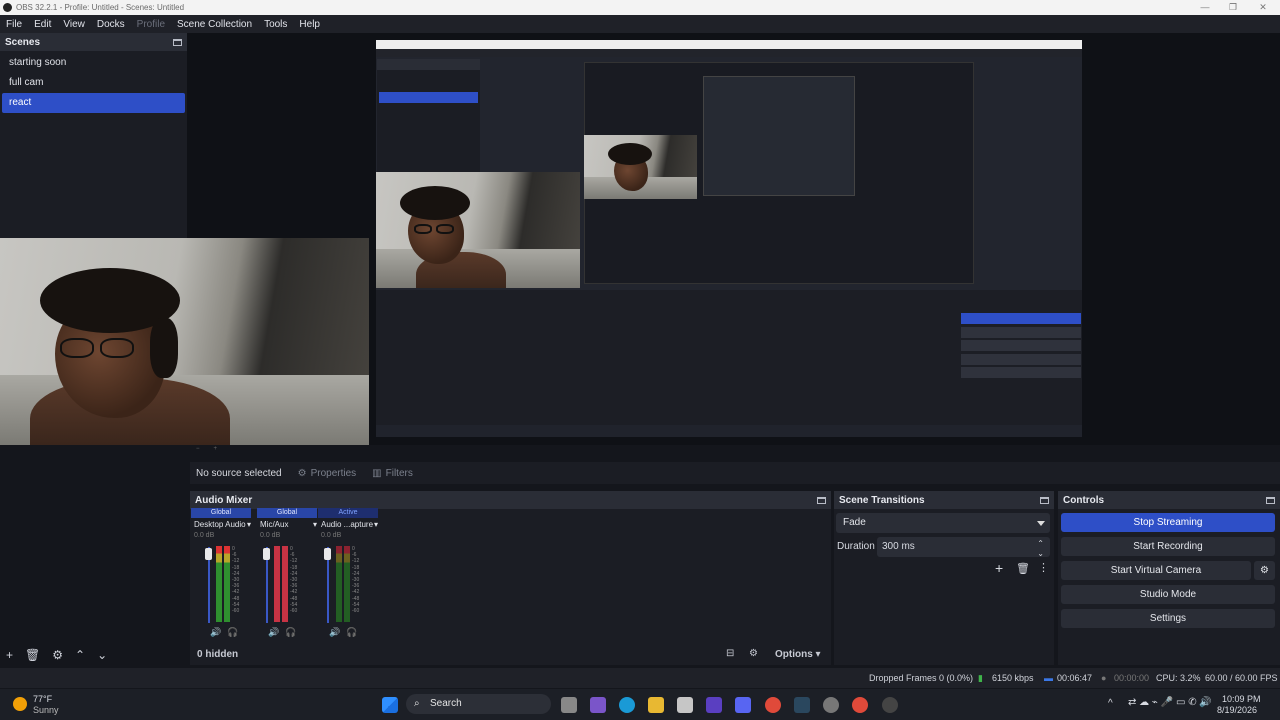 This screenshot has height=720, width=1280. What do you see at coordinates (198, 451) in the screenshot?
I see `zoom-out-icon: −` at bounding box center [198, 451].